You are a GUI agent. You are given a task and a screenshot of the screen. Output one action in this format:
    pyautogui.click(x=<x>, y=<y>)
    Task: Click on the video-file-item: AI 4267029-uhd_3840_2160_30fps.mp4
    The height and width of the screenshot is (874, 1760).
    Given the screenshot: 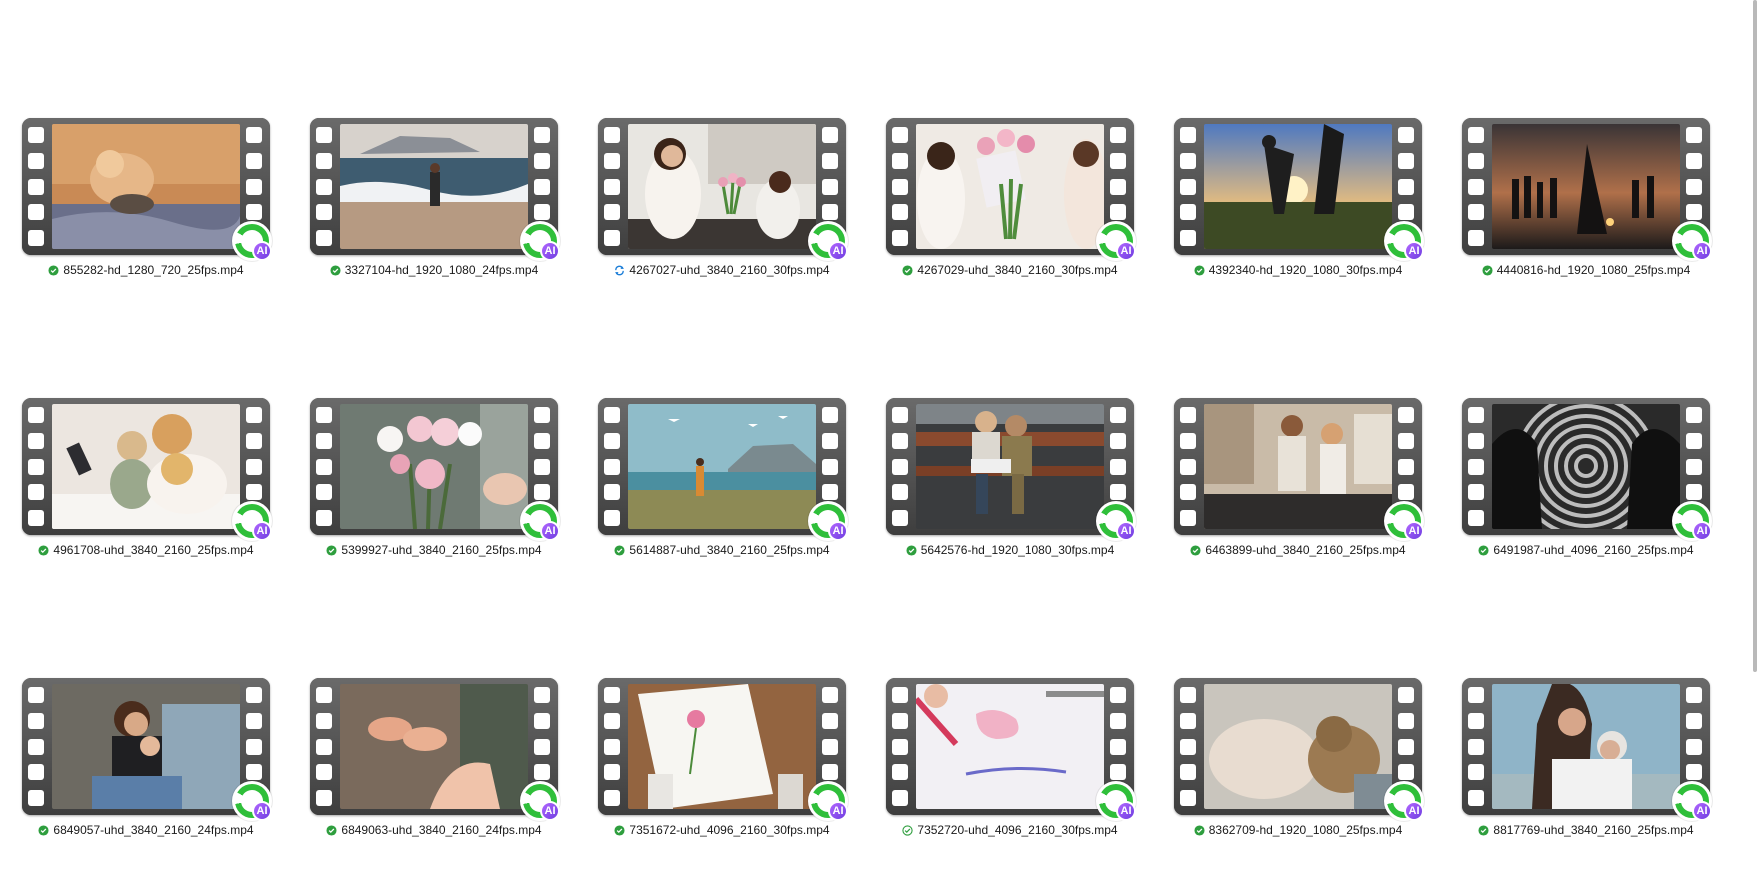 What is the action you would take?
    pyautogui.click(x=1011, y=197)
    